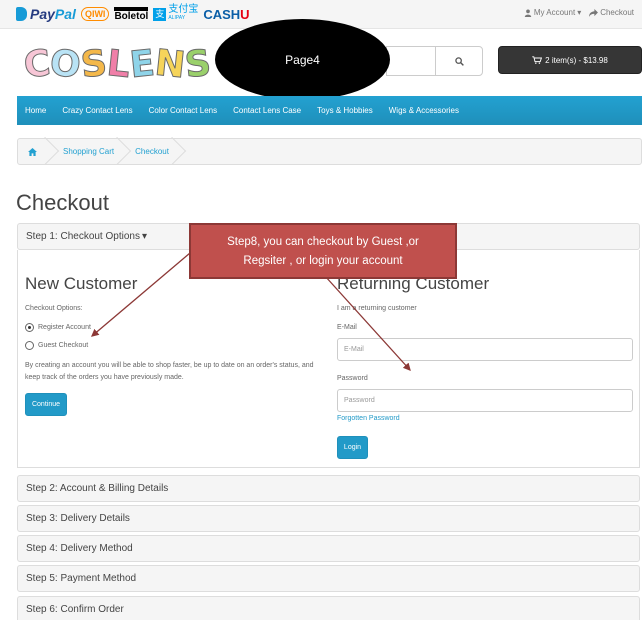 The height and width of the screenshot is (620, 642). What do you see at coordinates (424, 110) in the screenshot?
I see `nav-item-wigs-accessories: Wigs & Accessories` at bounding box center [424, 110].